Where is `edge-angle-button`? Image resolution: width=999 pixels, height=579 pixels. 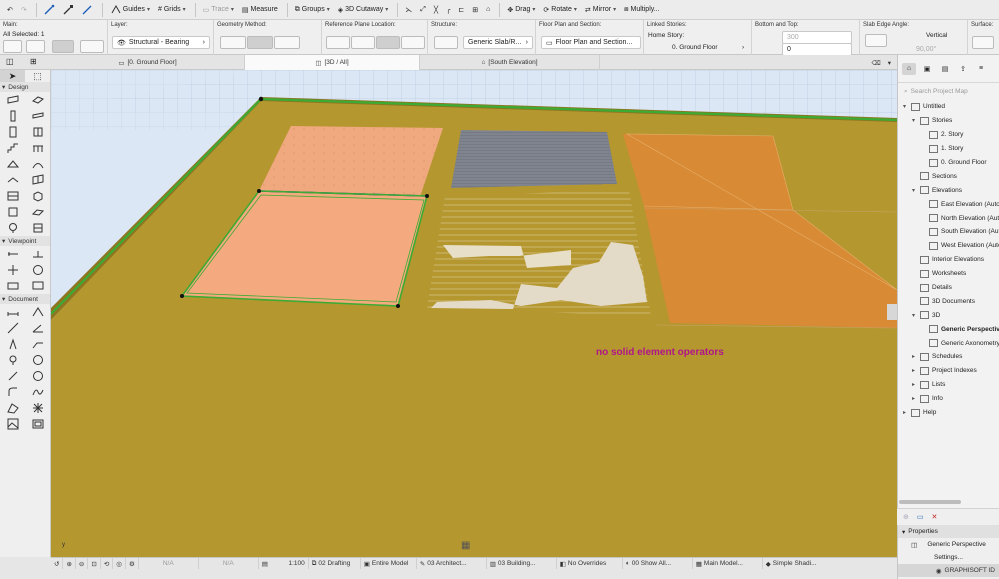 edge-angle-button is located at coordinates (876, 40).